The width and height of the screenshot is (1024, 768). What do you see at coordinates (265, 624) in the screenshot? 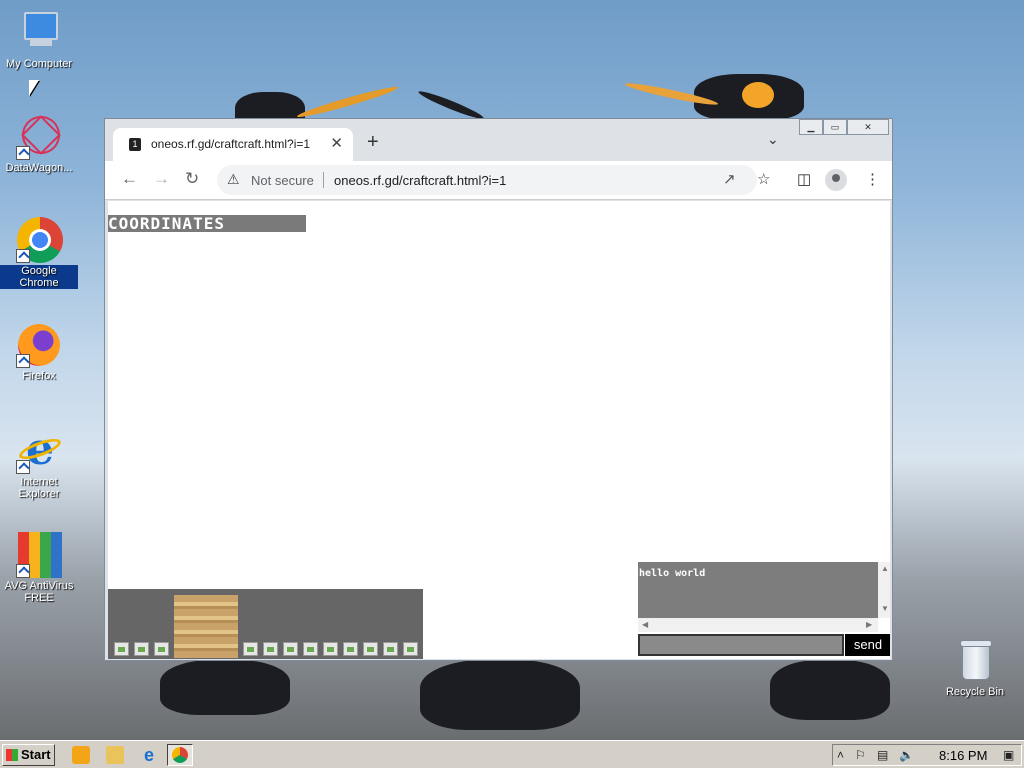
I see `hotbar` at bounding box center [265, 624].